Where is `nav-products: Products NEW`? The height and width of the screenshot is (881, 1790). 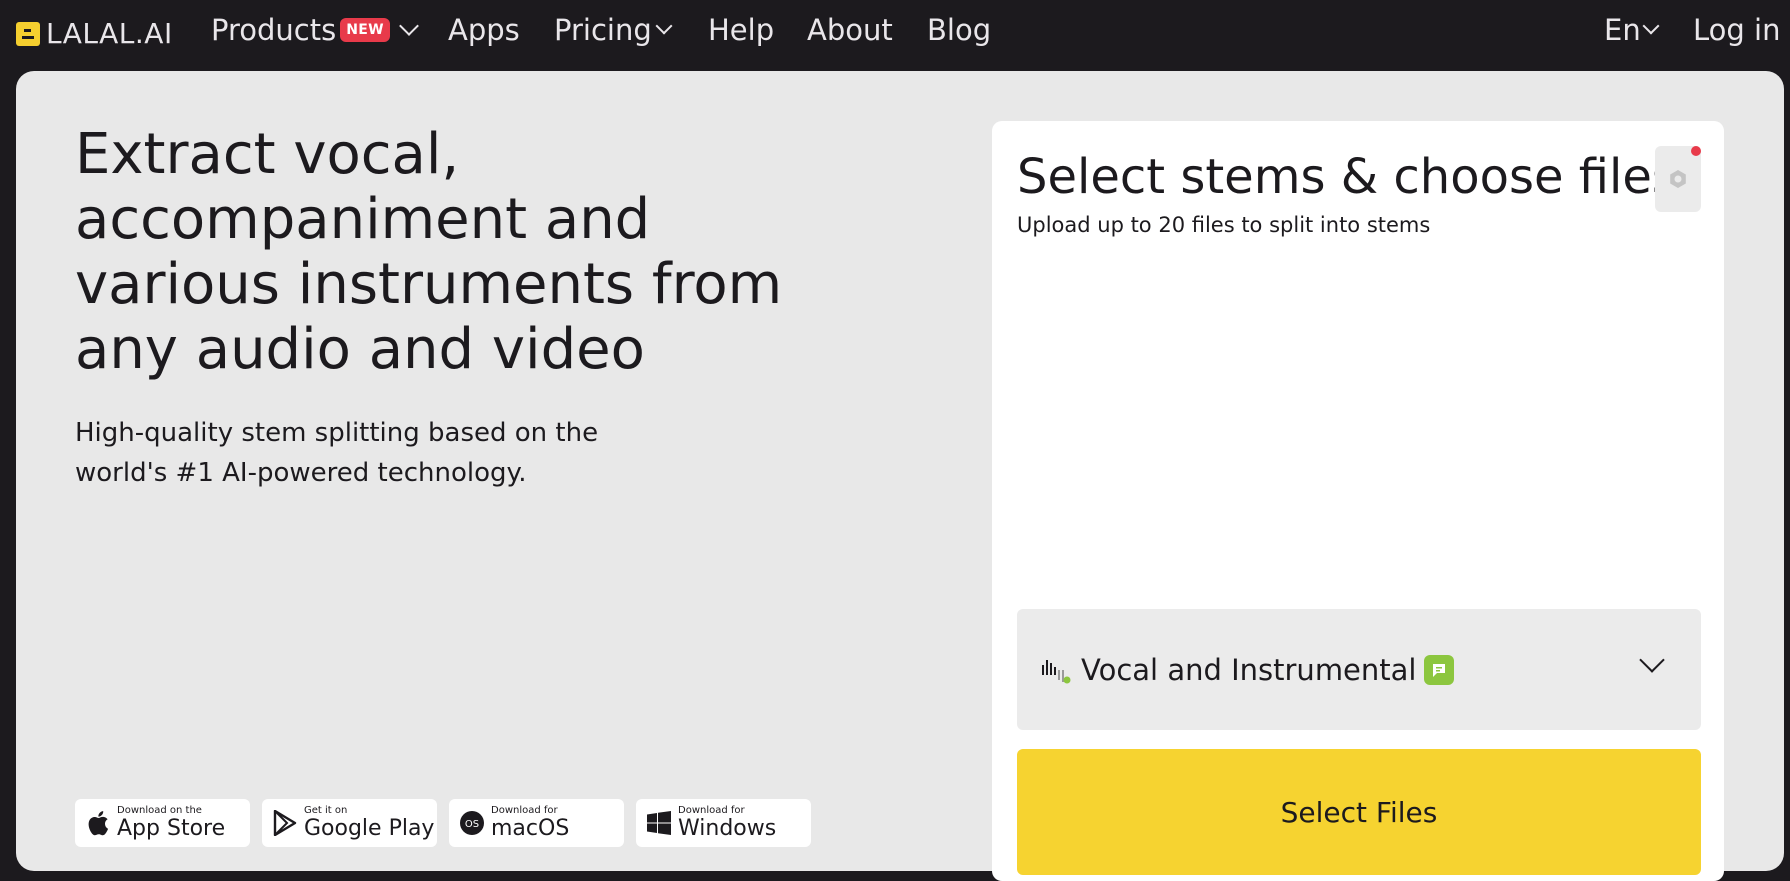
nav-products: Products NEW is located at coordinates (315, 30).